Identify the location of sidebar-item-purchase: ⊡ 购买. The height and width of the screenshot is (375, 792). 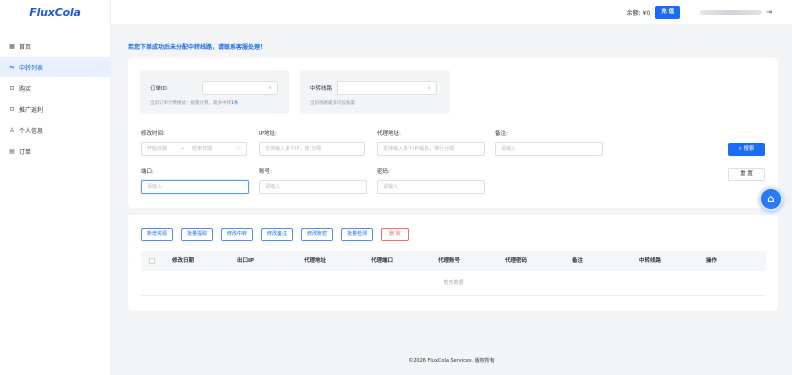
(55, 88).